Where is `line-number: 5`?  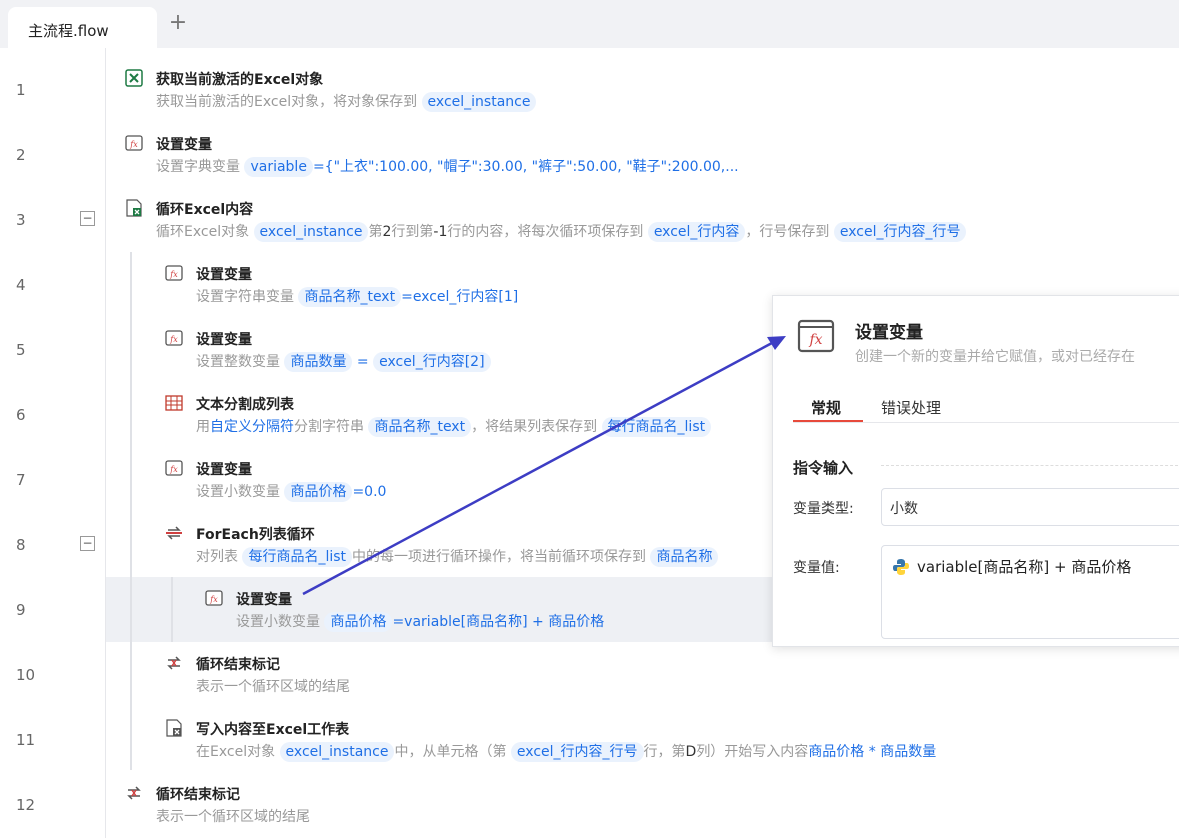
line-number: 5 is located at coordinates (21, 350).